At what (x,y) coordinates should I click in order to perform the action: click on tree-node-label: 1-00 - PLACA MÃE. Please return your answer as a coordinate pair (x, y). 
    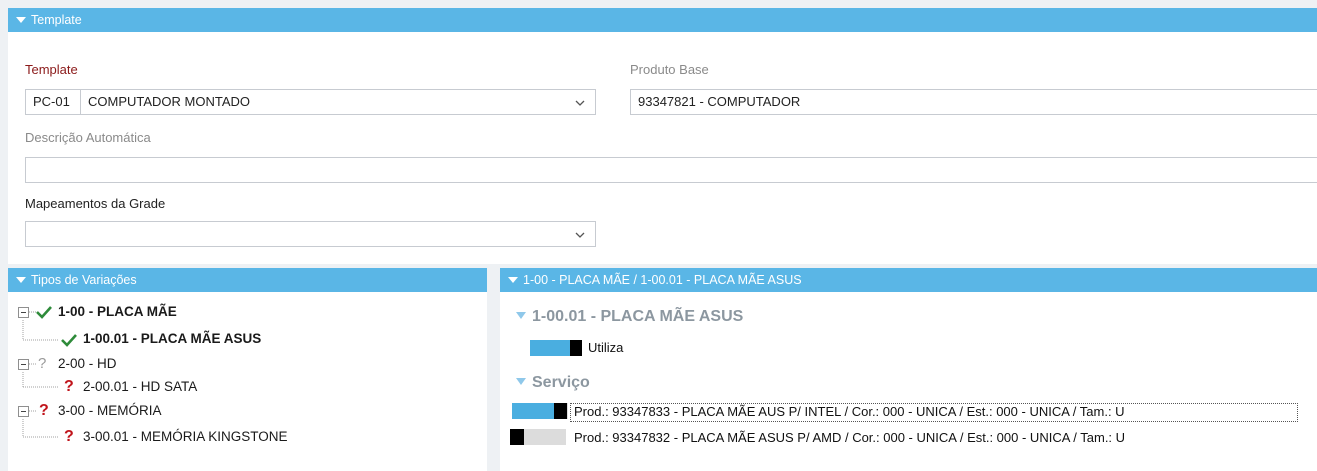
    Looking at the image, I should click on (117, 311).